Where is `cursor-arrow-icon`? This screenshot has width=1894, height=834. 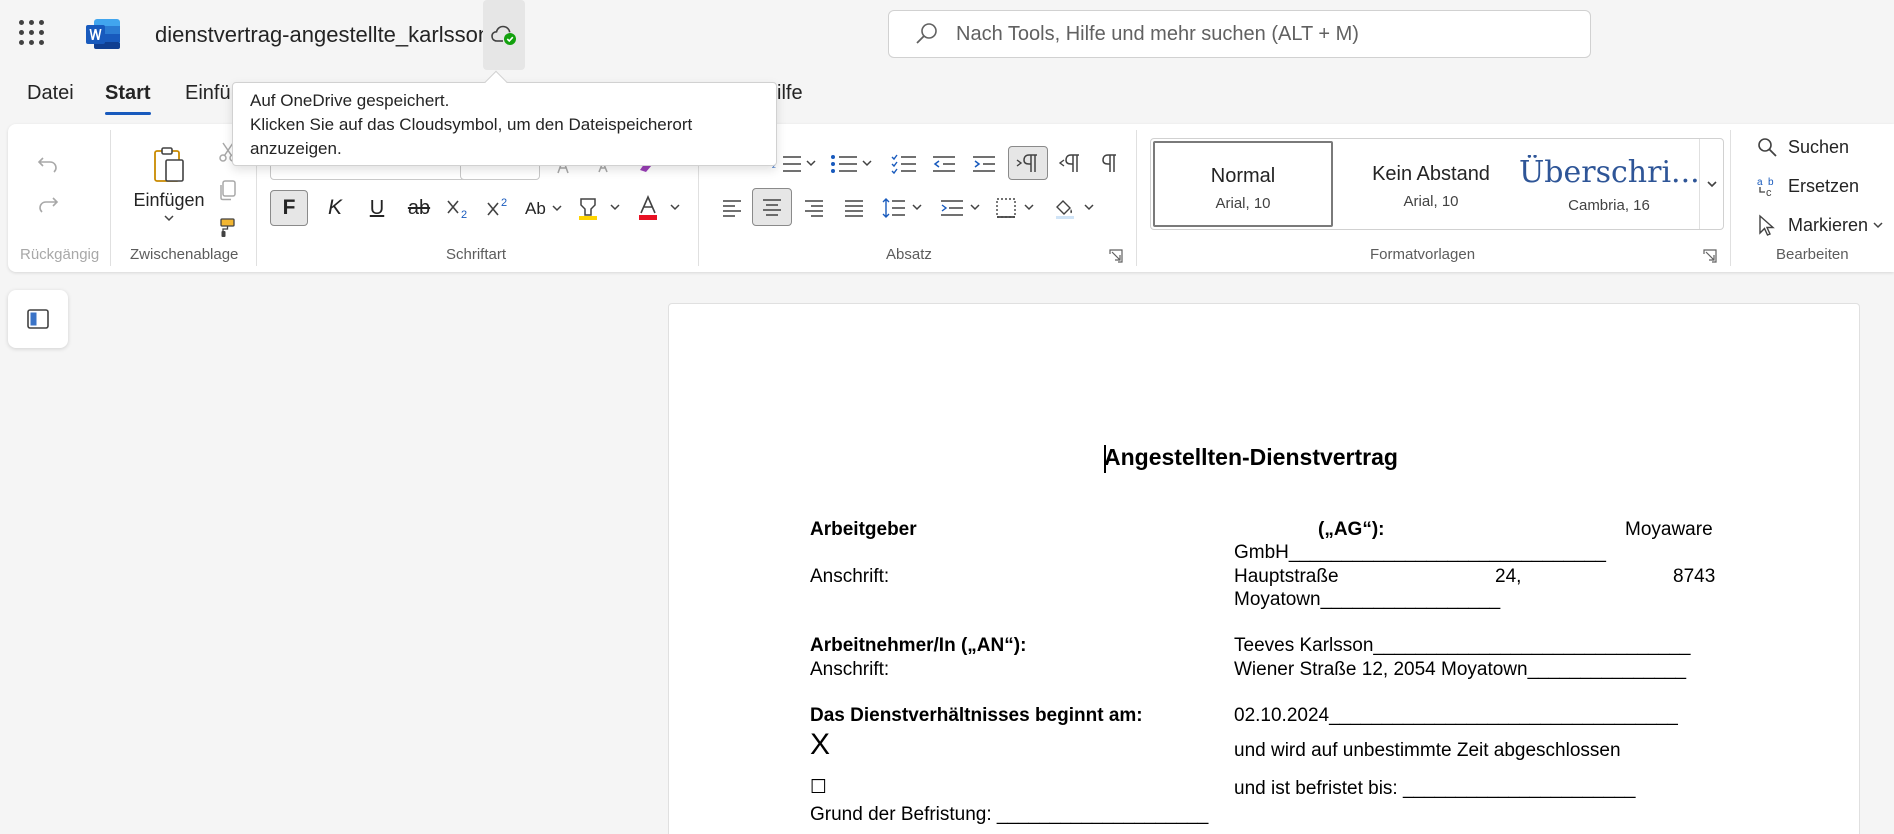 cursor-arrow-icon is located at coordinates (1767, 225).